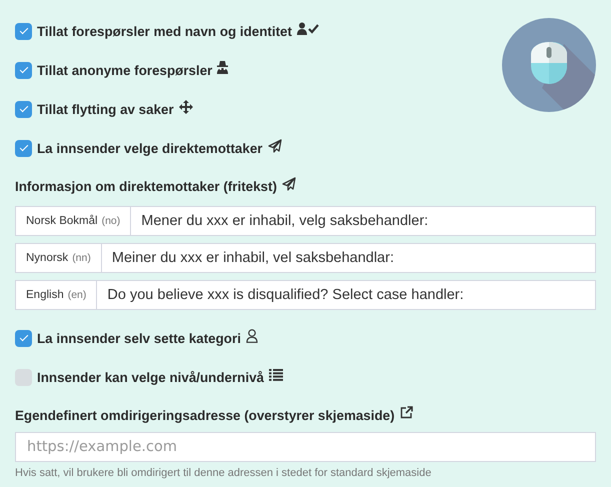 The height and width of the screenshot is (487, 611). I want to click on checkbox-label: La innsender velge direktemottaker, so click(149, 148).